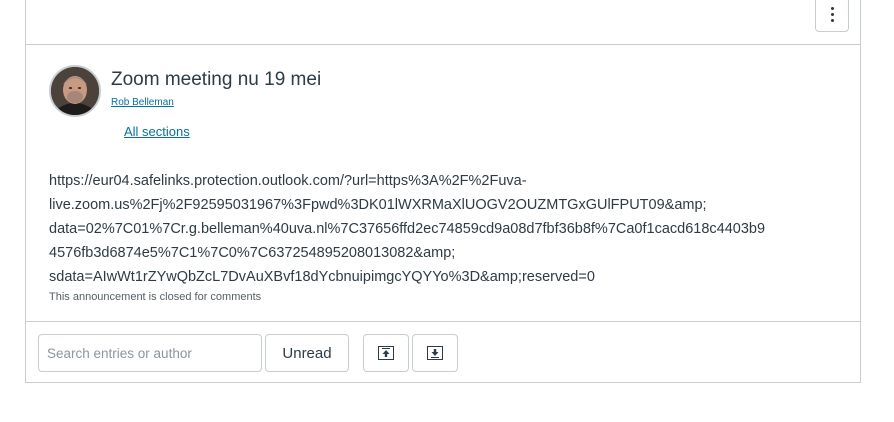 This screenshot has height=422, width=894. I want to click on expand-all-button, so click(435, 353).